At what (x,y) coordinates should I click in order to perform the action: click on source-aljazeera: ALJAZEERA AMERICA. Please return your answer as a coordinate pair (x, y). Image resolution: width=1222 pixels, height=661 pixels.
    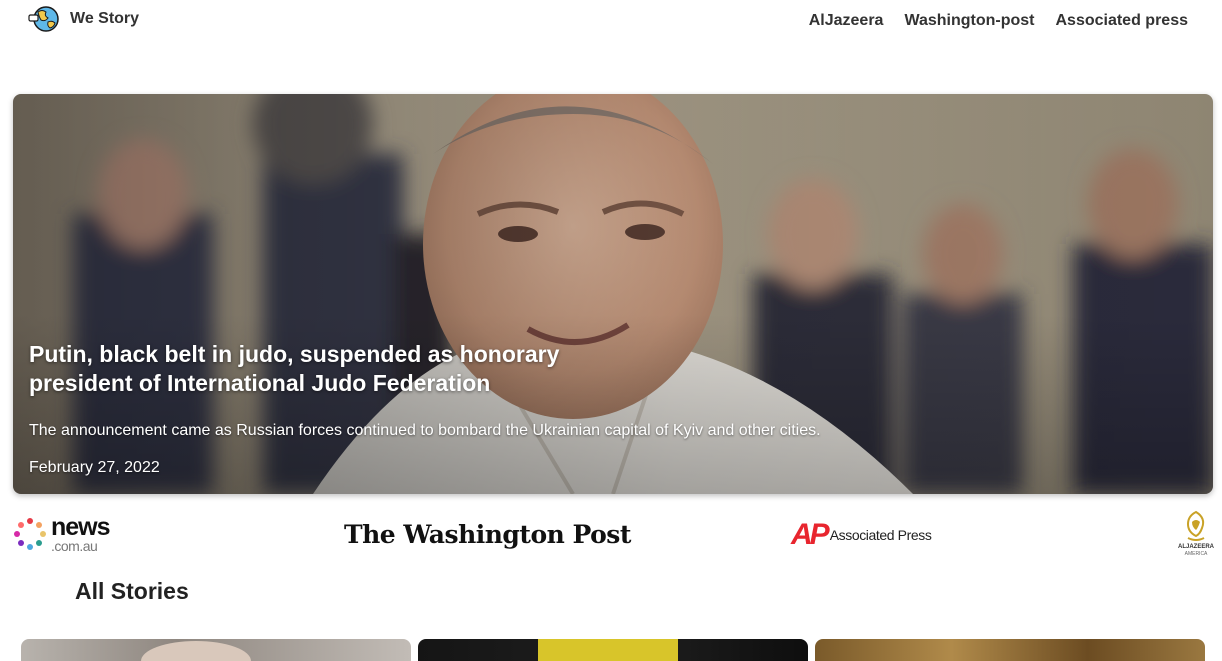
    Looking at the image, I should click on (1196, 536).